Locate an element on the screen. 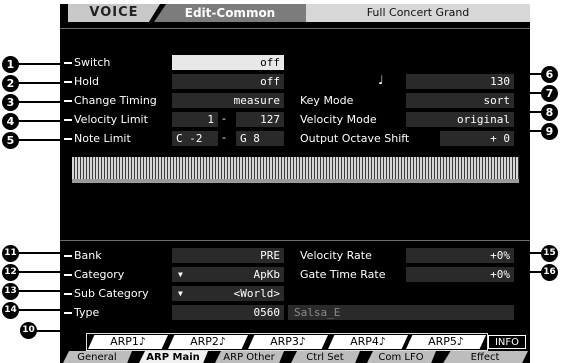  middle-divider is located at coordinates (295, 240).